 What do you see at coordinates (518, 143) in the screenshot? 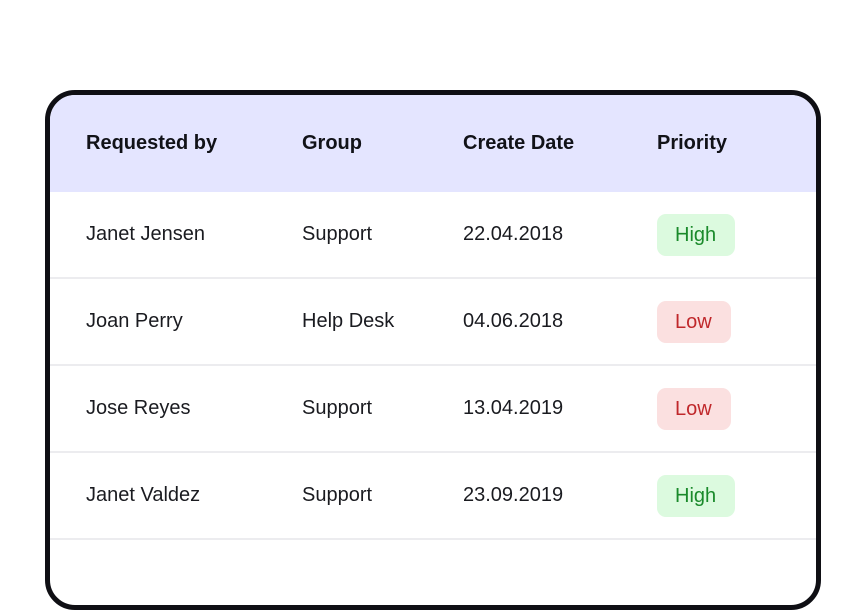
I see `column-header-create-date: Create Date` at bounding box center [518, 143].